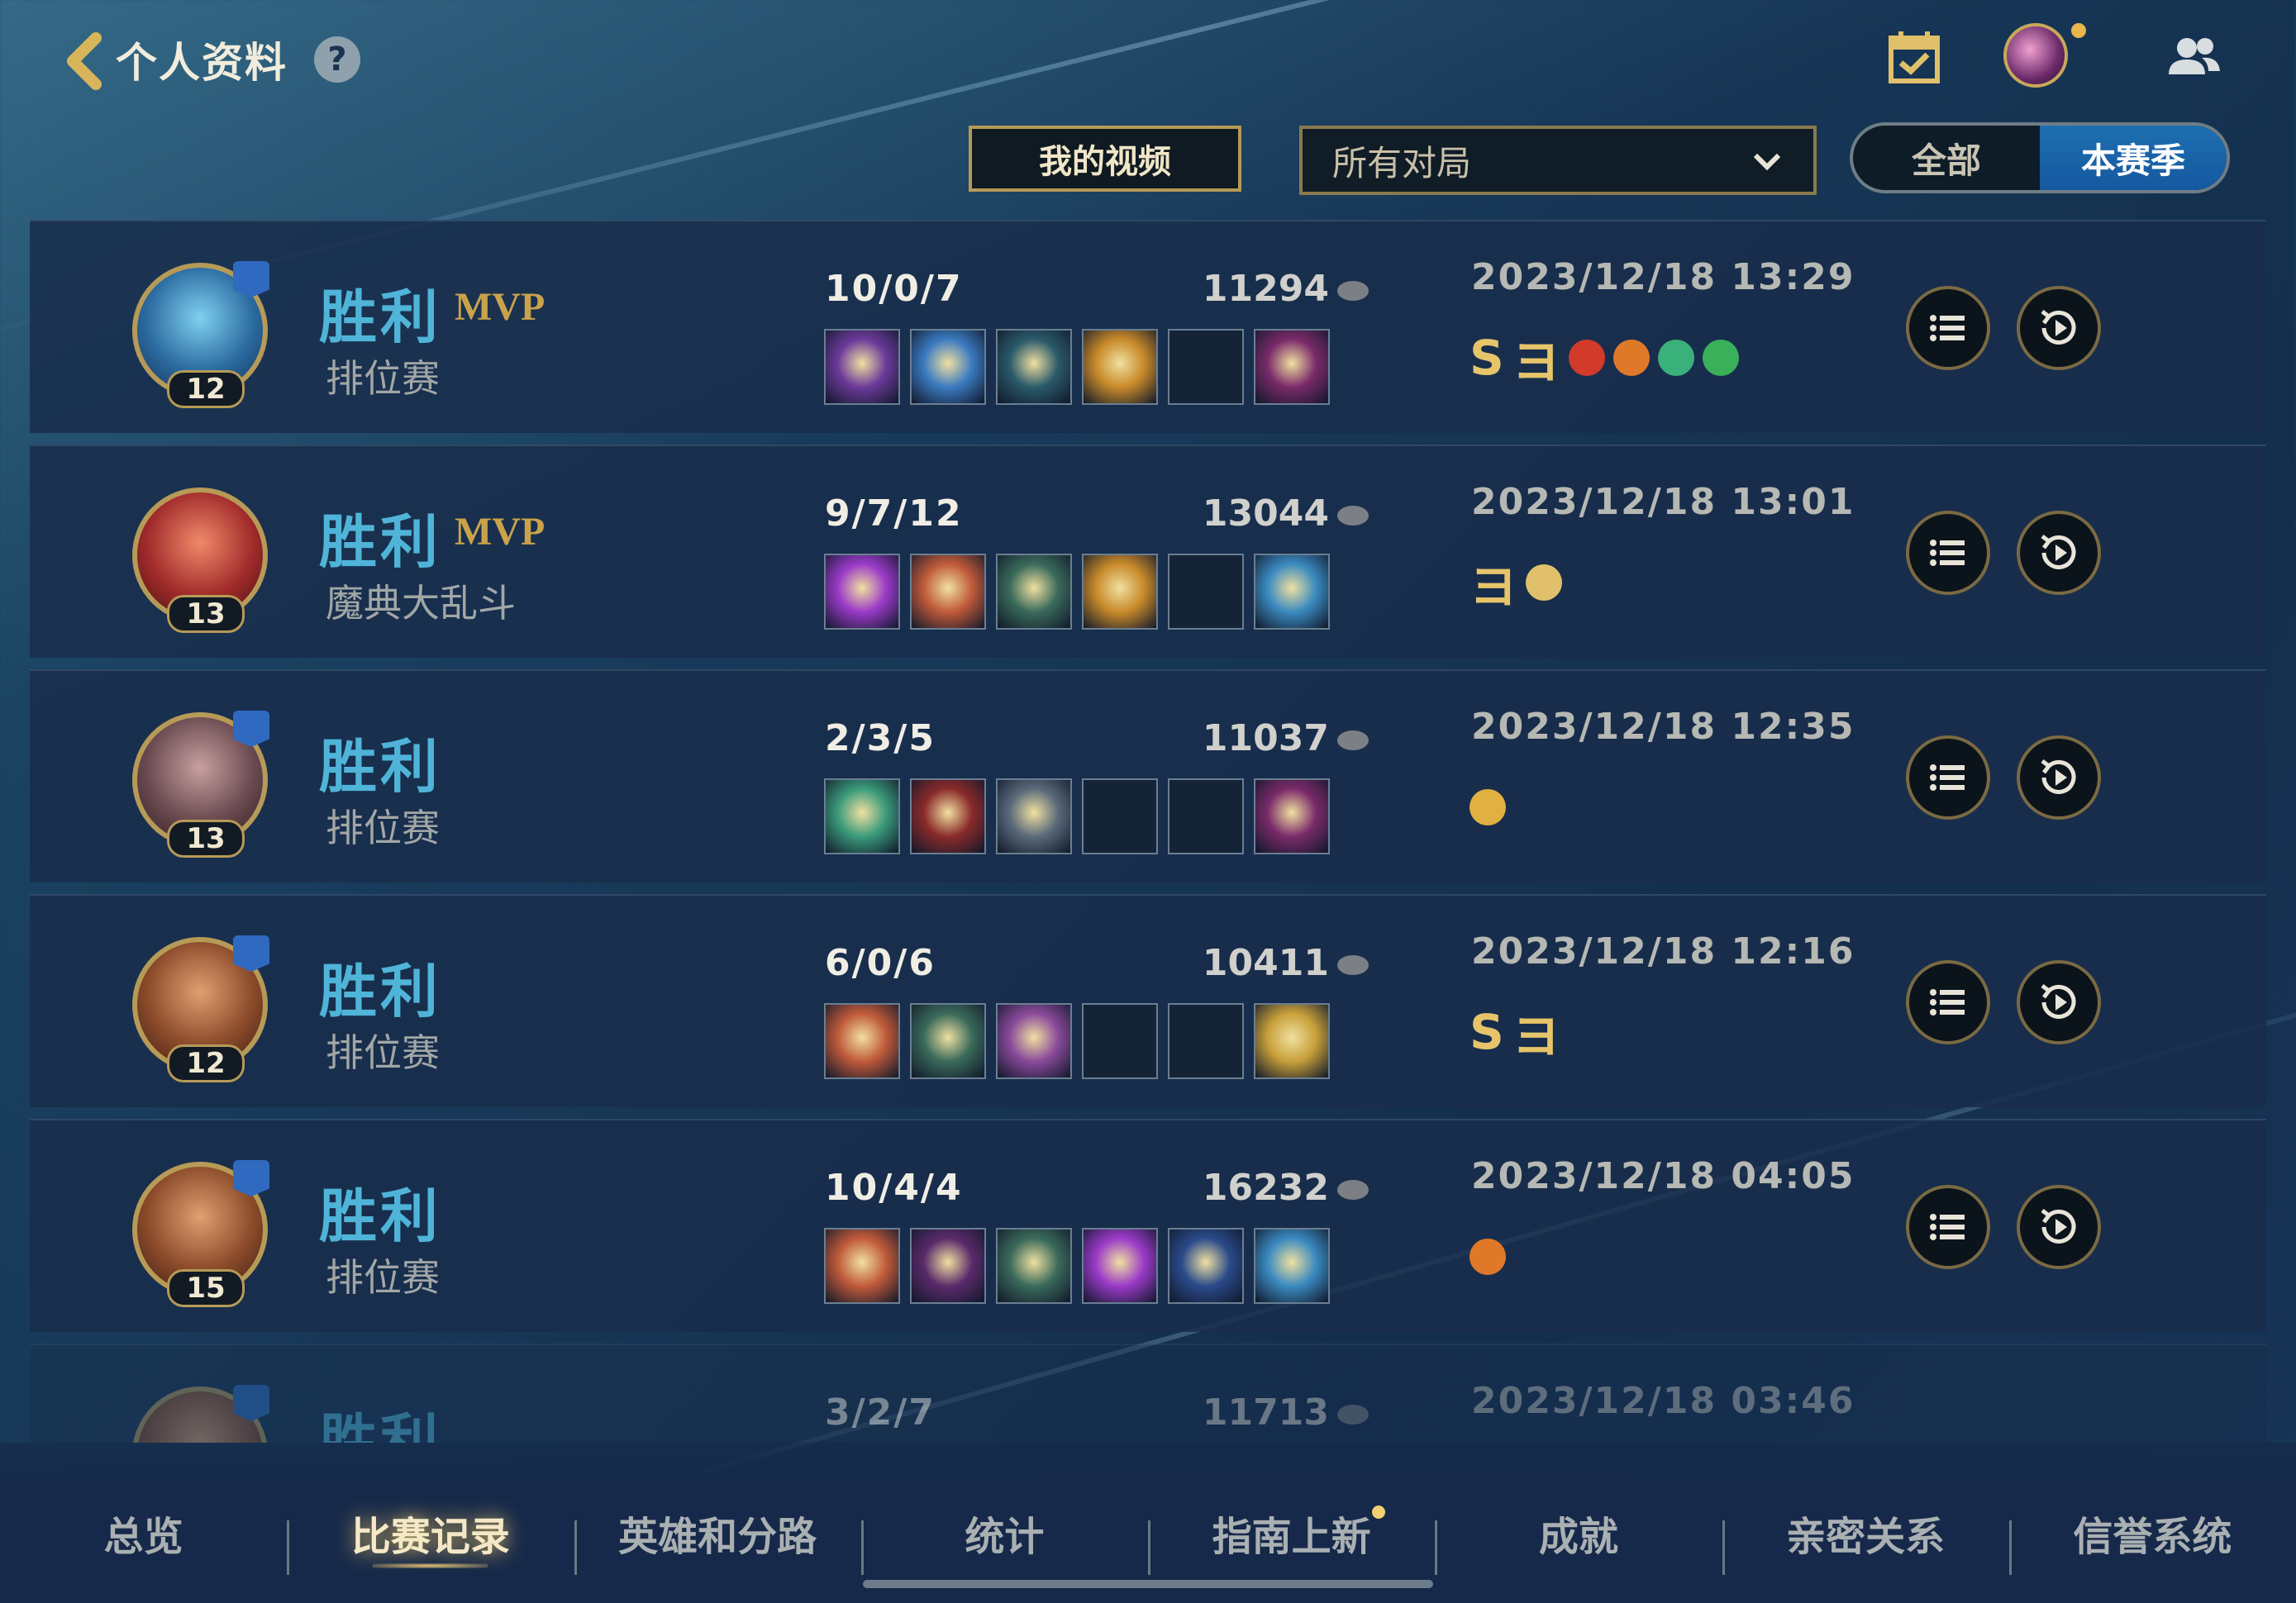 The image size is (2296, 1603). I want to click on game-mode: 排位赛, so click(383, 378).